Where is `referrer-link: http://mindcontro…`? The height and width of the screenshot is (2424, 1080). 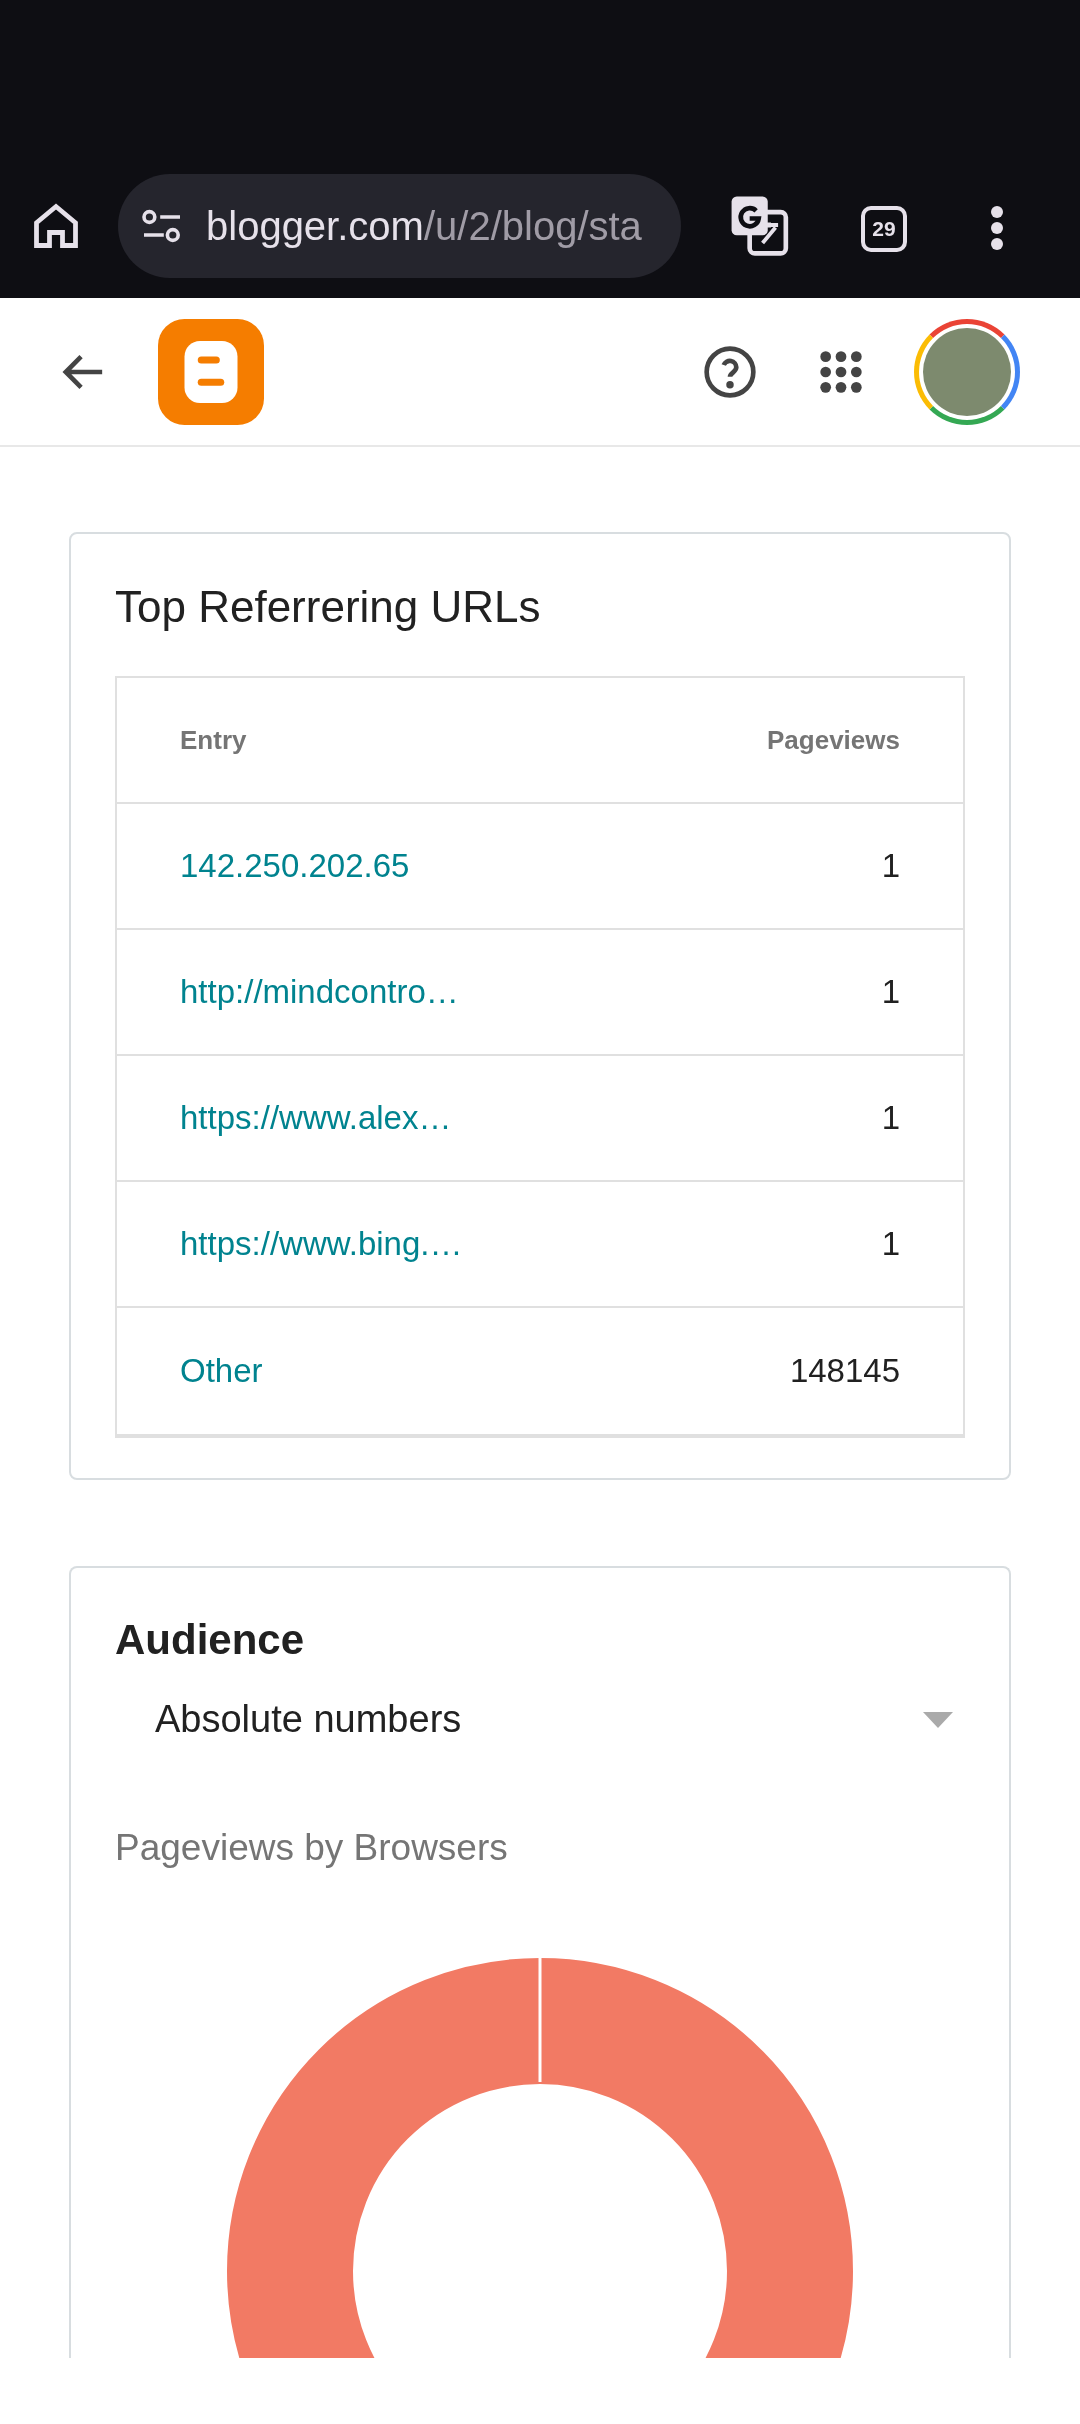 referrer-link: http://mindcontro… is located at coordinates (319, 992).